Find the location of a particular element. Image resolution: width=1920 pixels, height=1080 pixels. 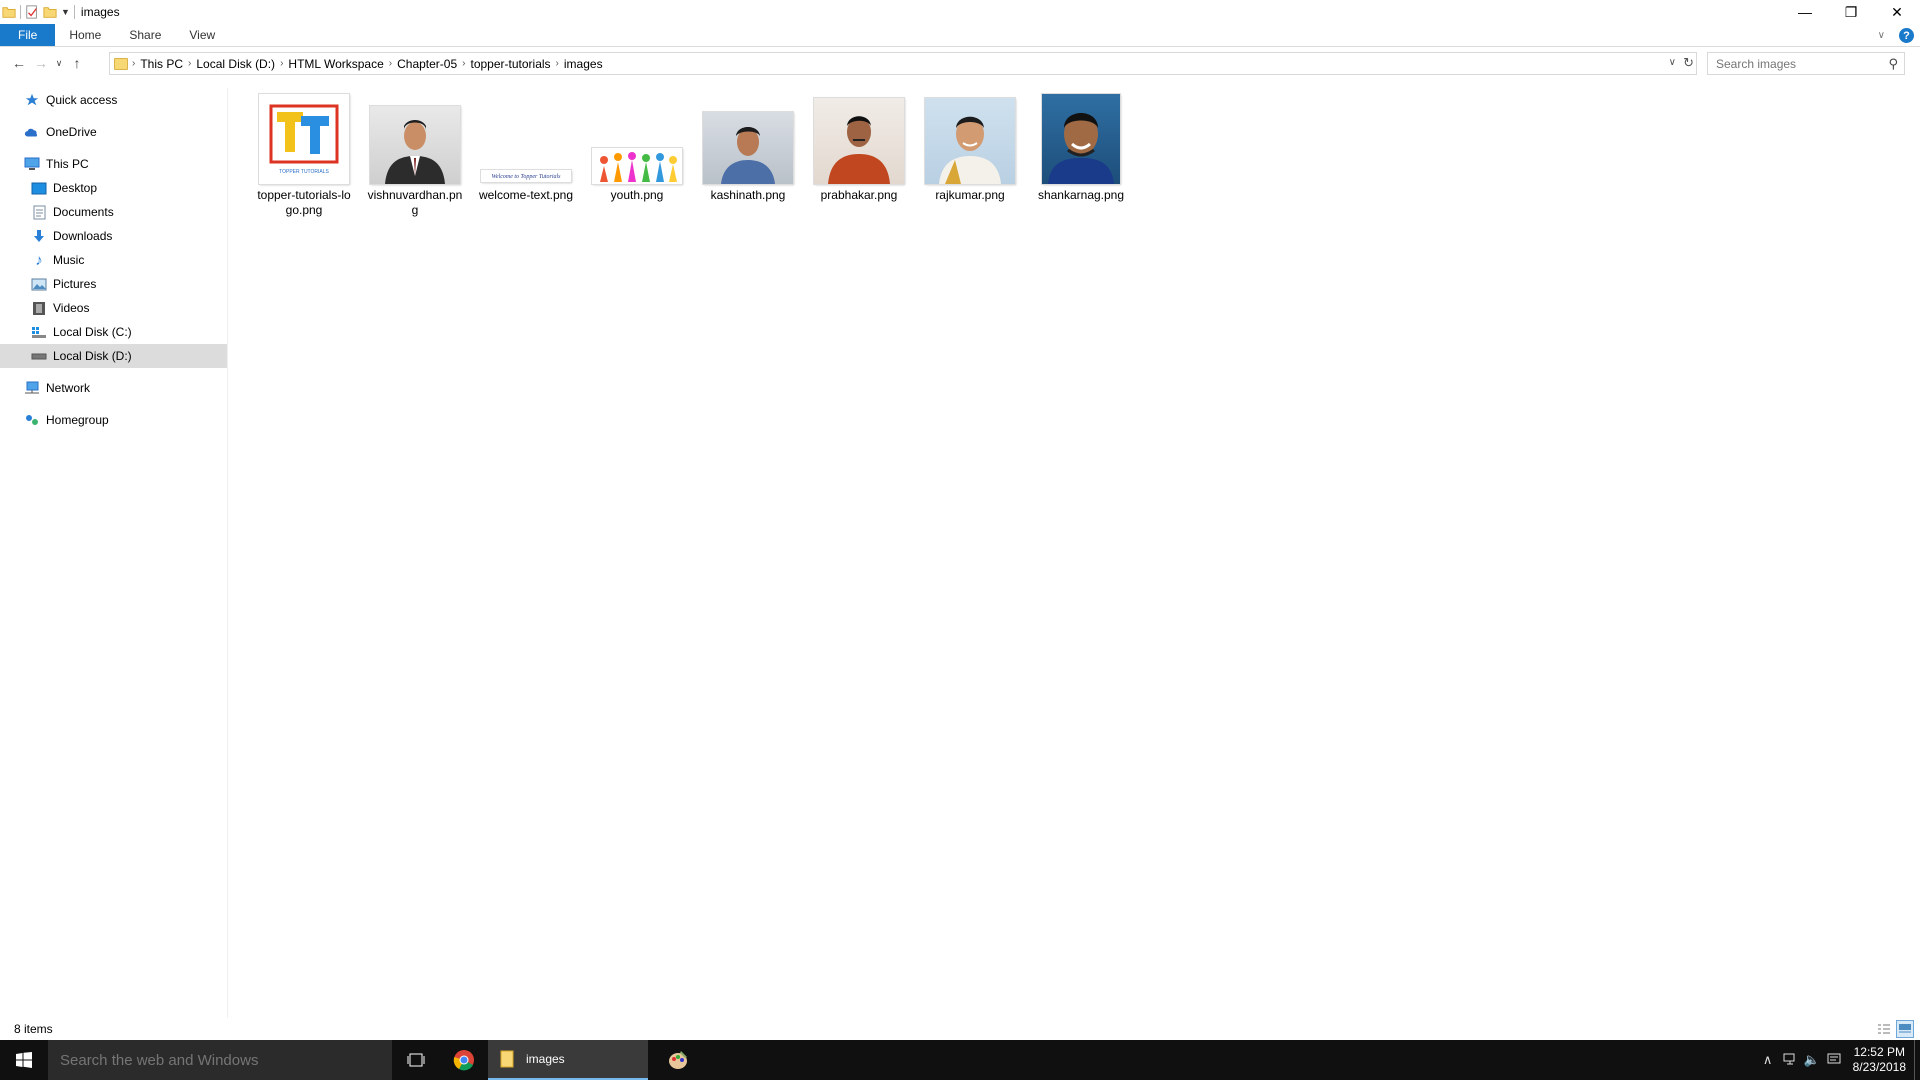

large-icons-view-icon is located at coordinates (1905, 1029).